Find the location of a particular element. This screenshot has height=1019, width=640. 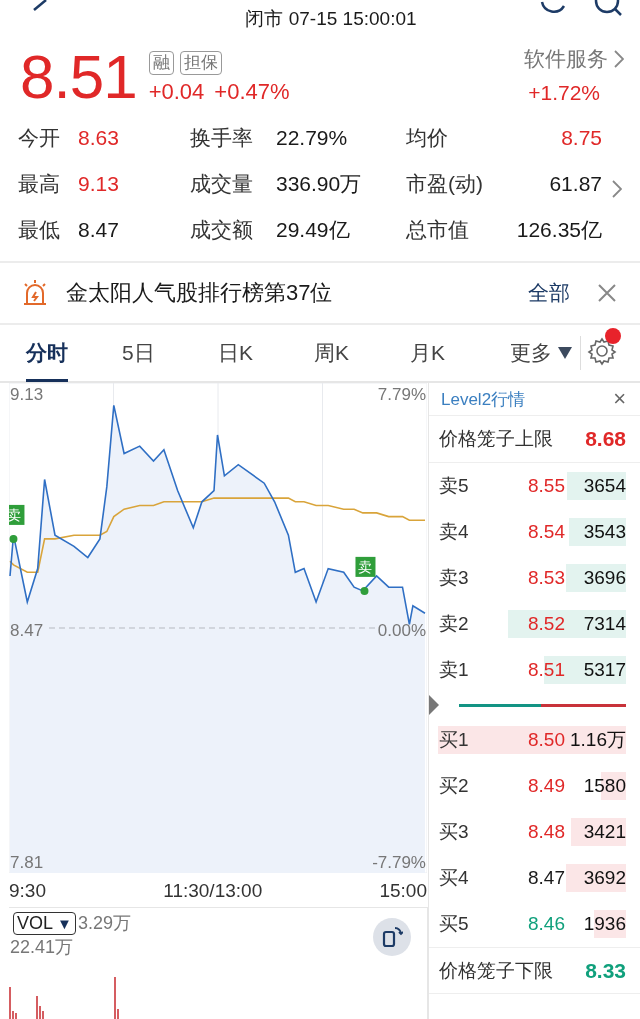

stock-tag: 融 is located at coordinates (161, 63).